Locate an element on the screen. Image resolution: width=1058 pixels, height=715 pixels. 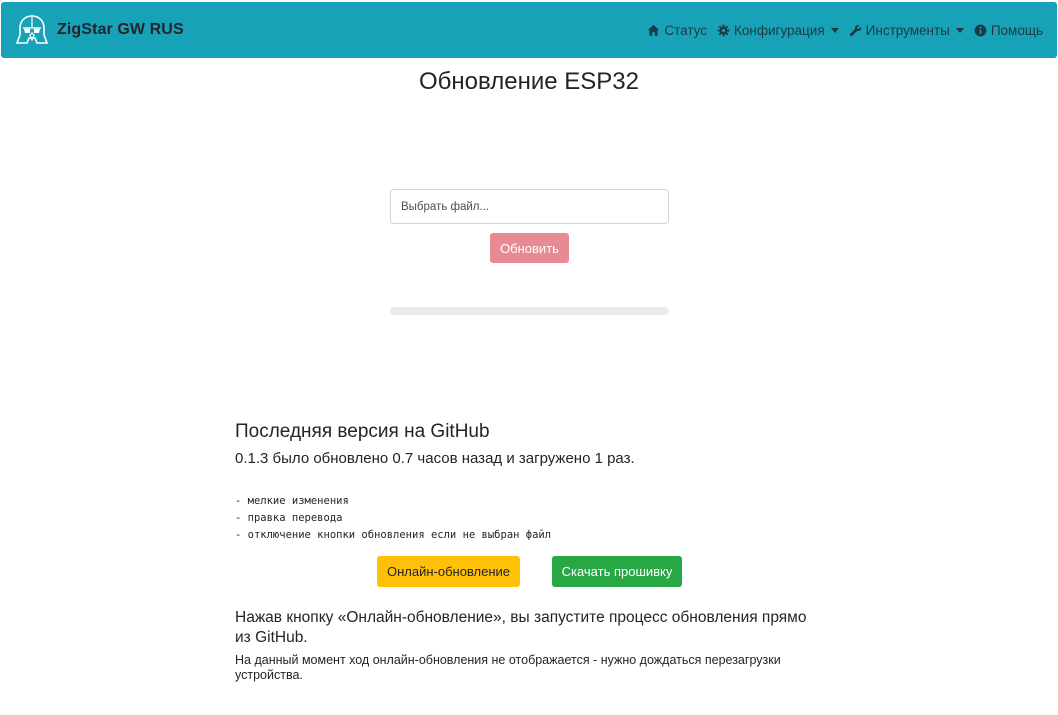
gear-icon is located at coordinates (723, 30).